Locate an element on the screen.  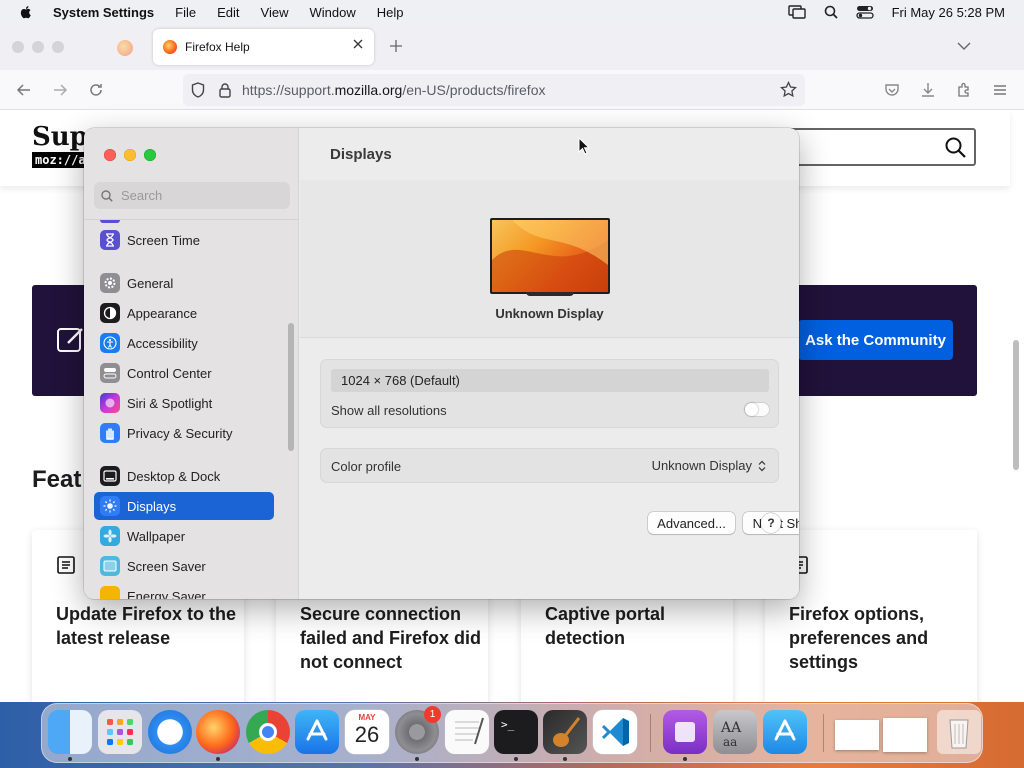
tab-firefox-help: Firefox Help is located at coordinates (263, 47).